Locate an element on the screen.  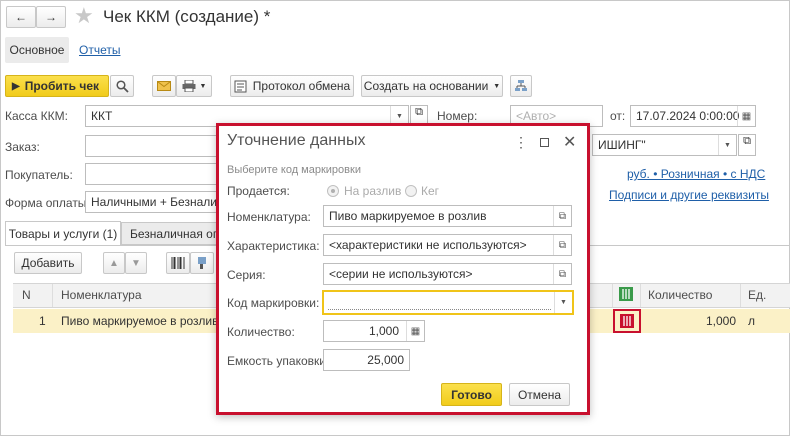
quantity-value: 1,000 is located at coordinates (383, 331).